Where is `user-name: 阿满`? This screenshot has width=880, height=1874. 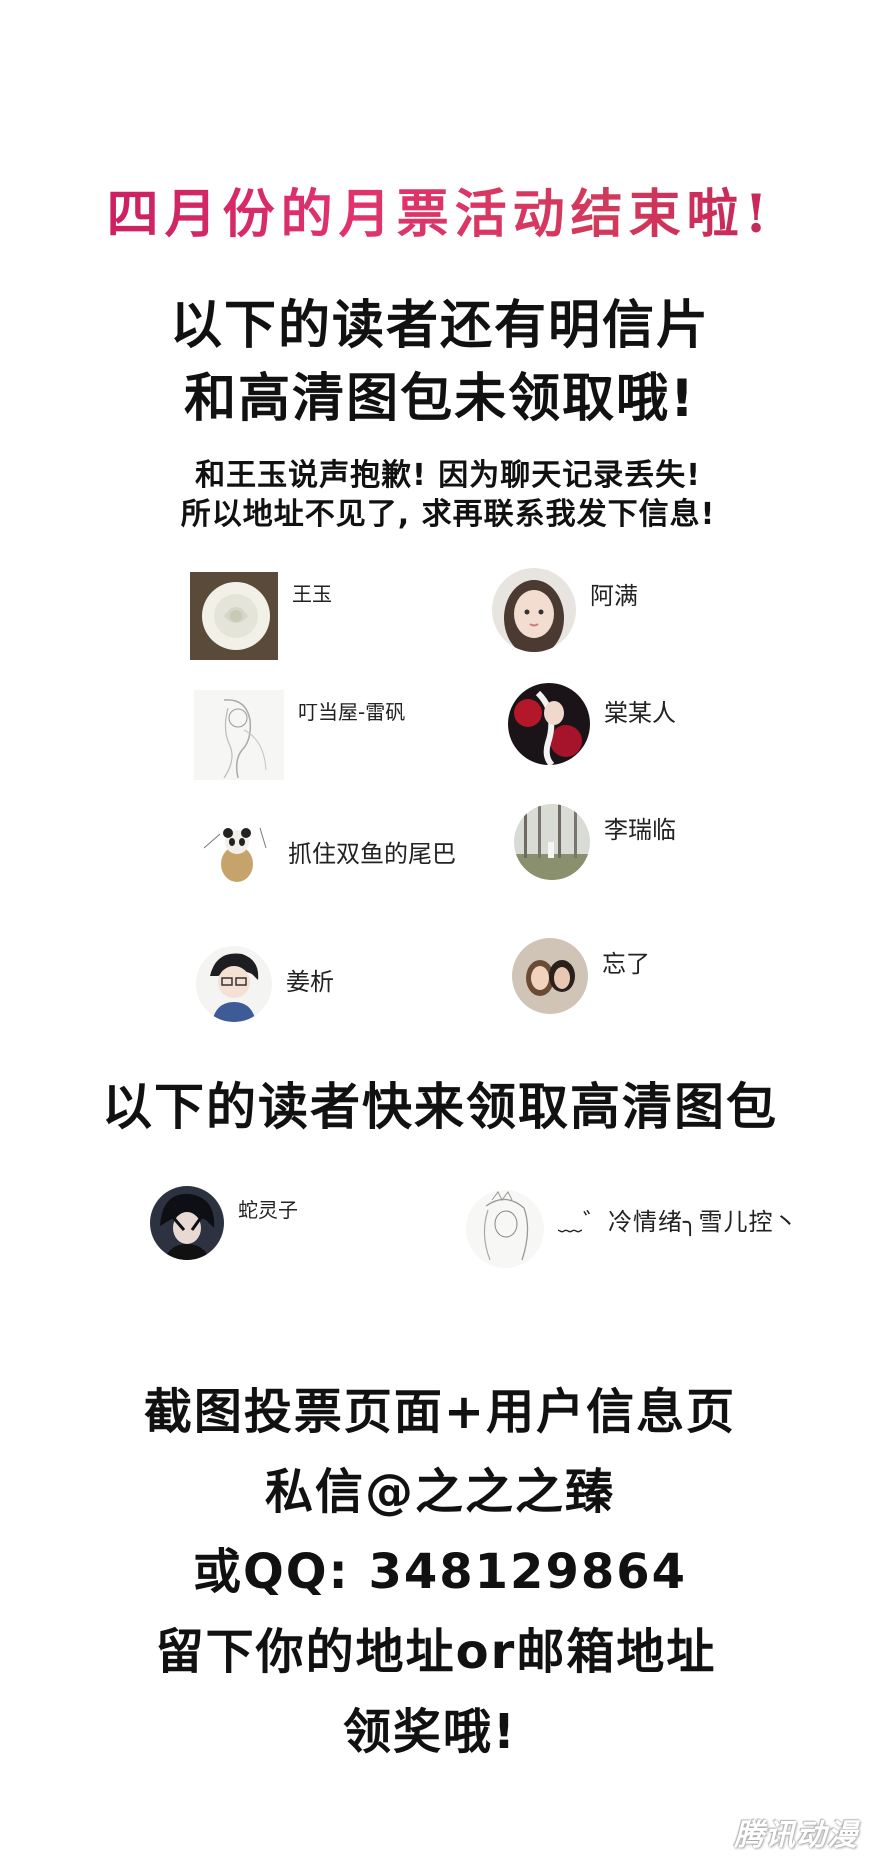 user-name: 阿满 is located at coordinates (614, 596).